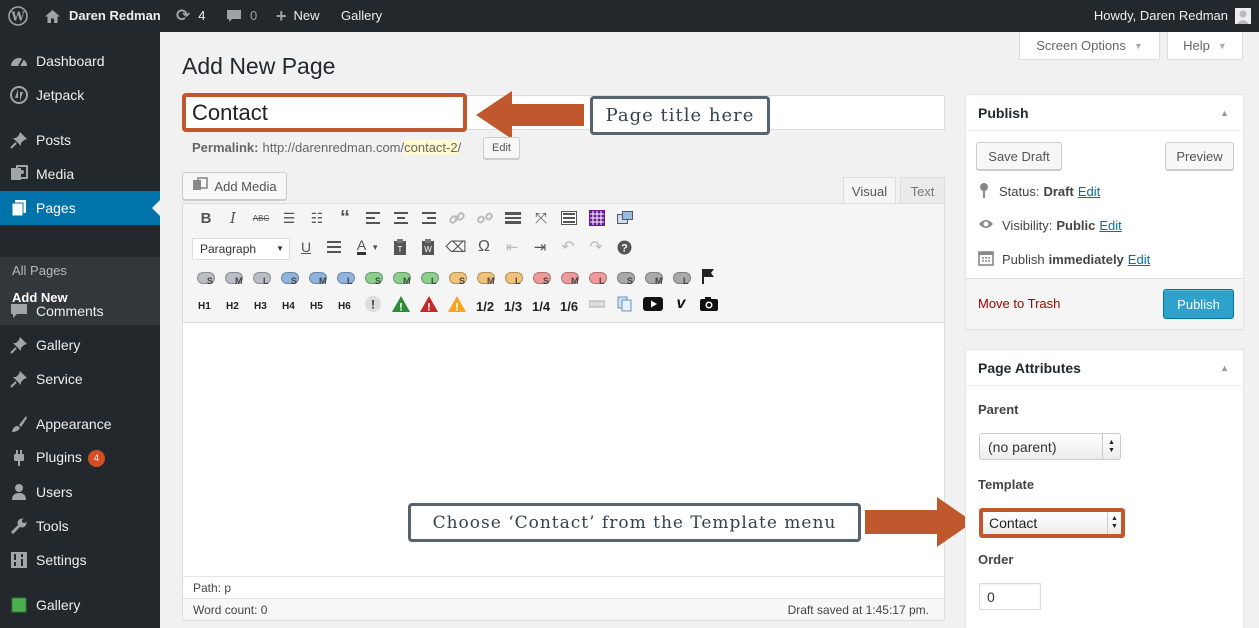 This screenshot has width=1259, height=628. Describe the element at coordinates (869, 190) in the screenshot. I see `tab-visual: Visual` at that location.